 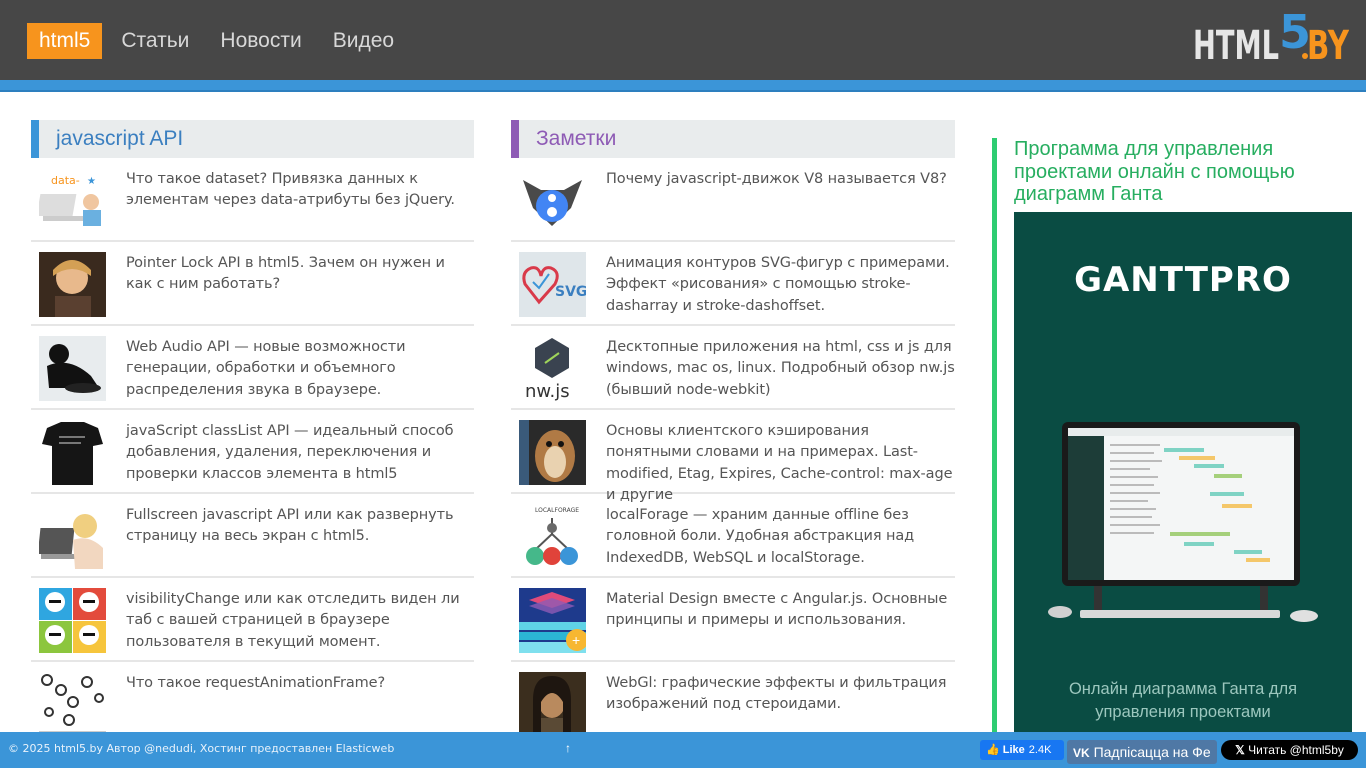 I want to click on svg-text: BY, so click(x=1328, y=41).